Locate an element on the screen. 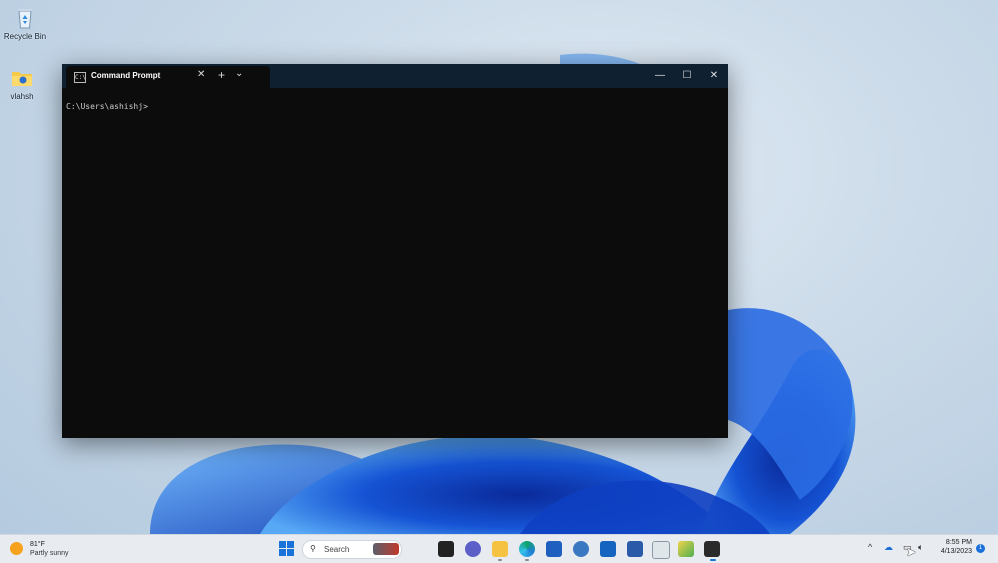  title-bar: C:\ Command Prompt ✕ + ⌄ — ☐ ✕ is located at coordinates (395, 76).